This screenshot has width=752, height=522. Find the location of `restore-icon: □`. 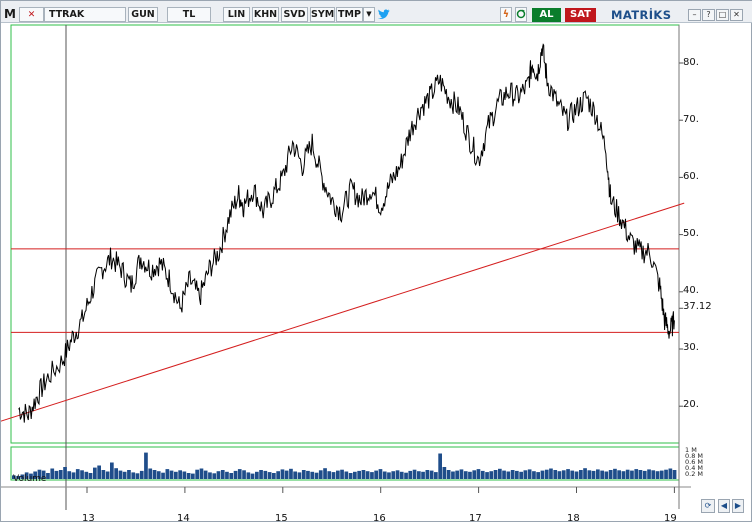

restore-icon: □ is located at coordinates (722, 15).